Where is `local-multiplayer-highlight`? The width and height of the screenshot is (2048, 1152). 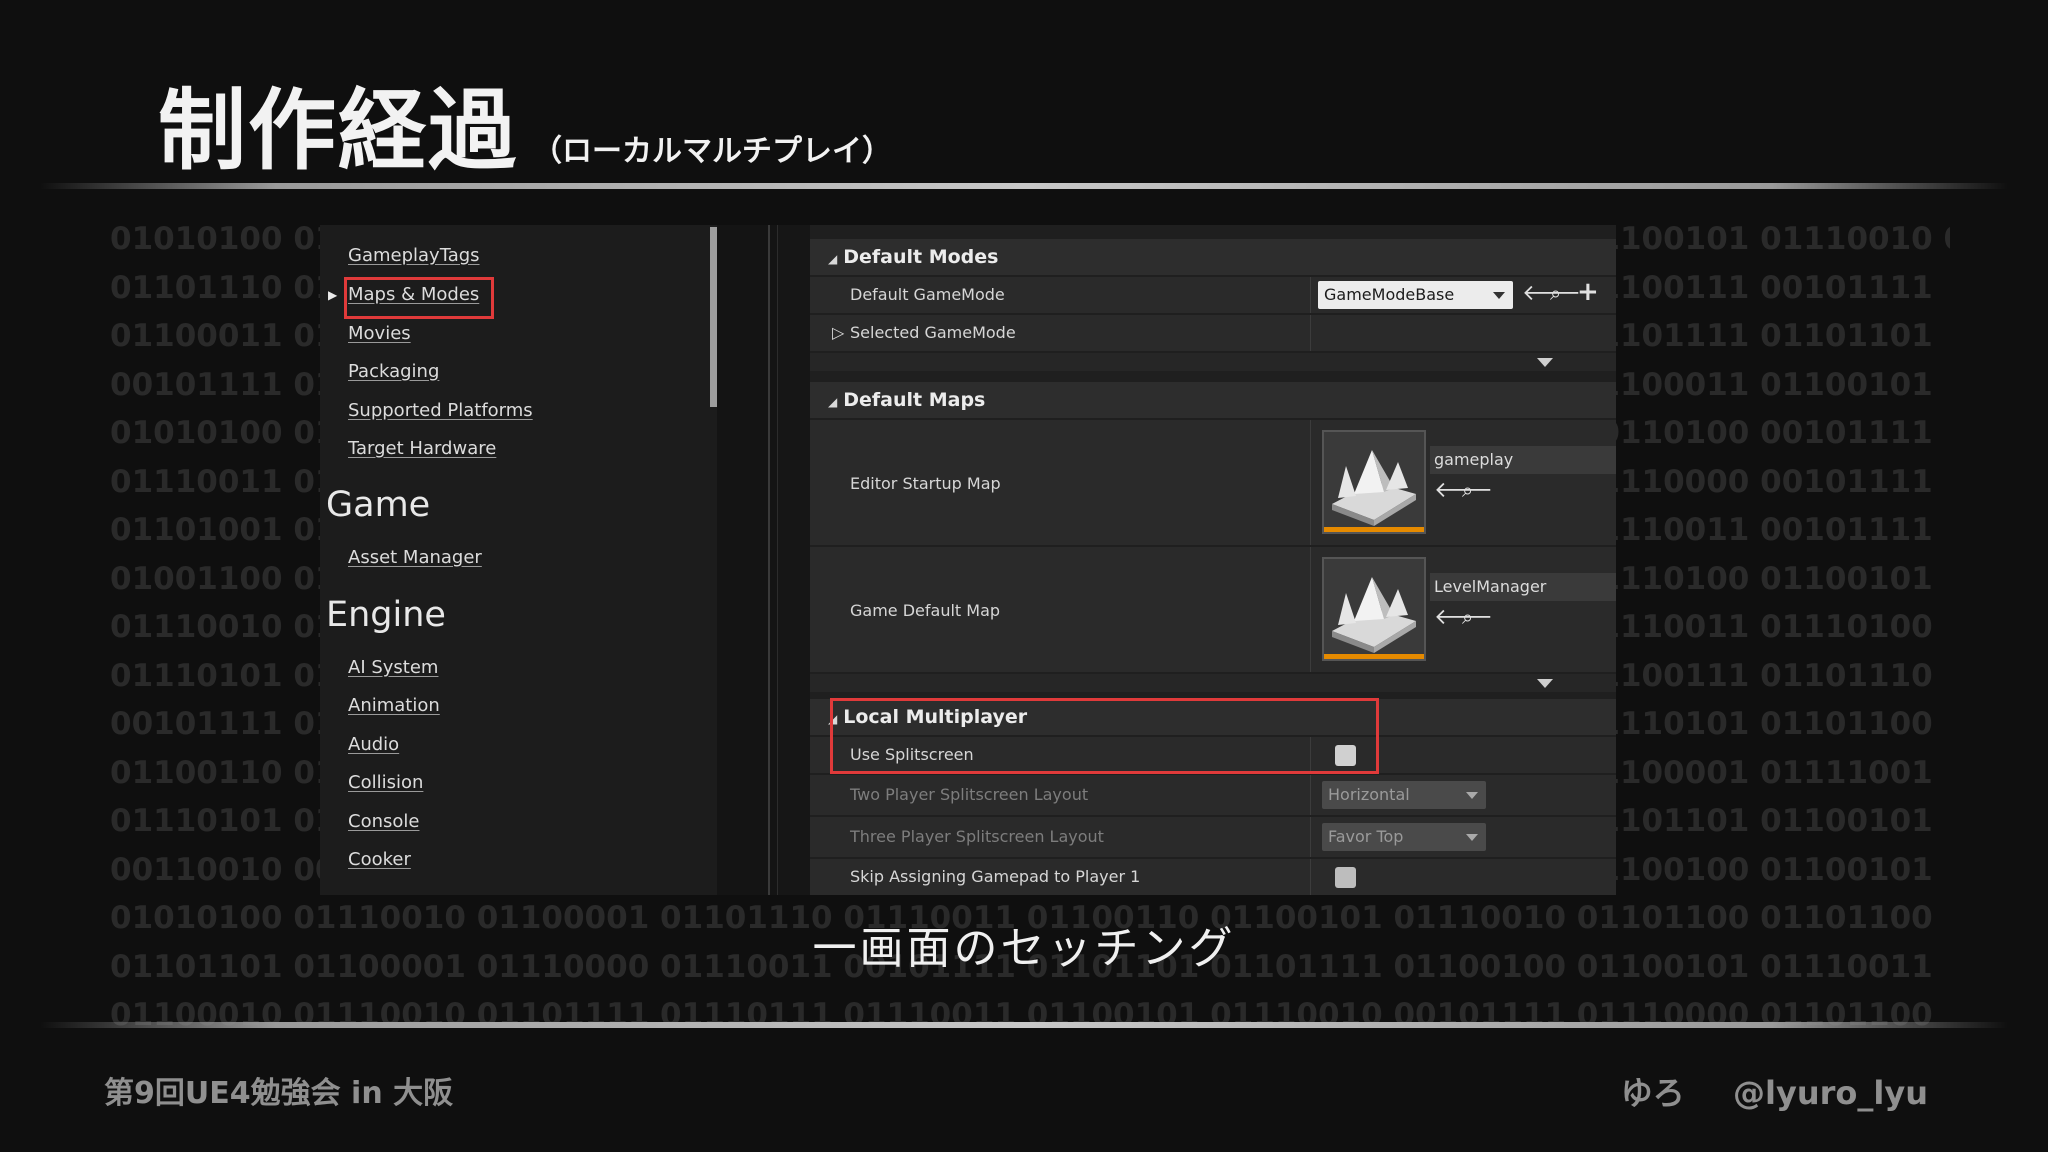
local-multiplayer-highlight is located at coordinates (1104, 736).